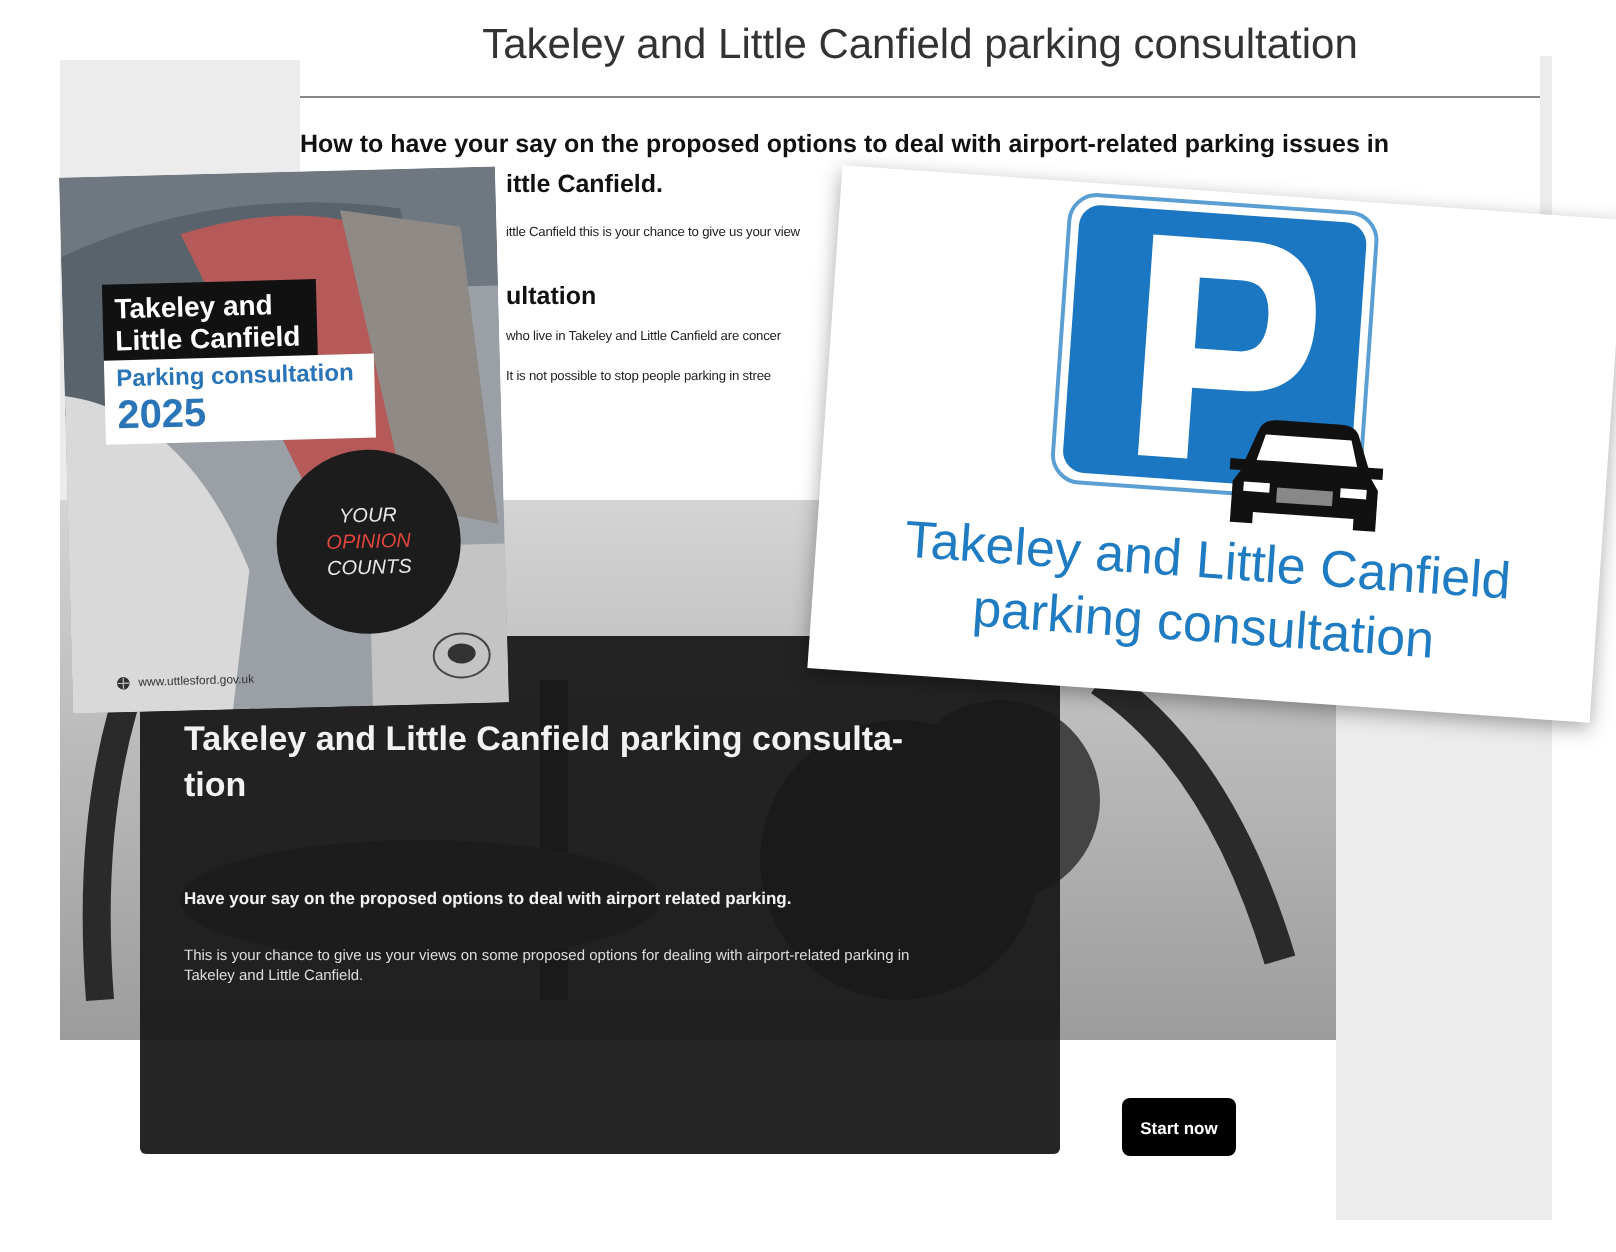  What do you see at coordinates (552, 296) in the screenshot?
I see `subheading: ultation` at bounding box center [552, 296].